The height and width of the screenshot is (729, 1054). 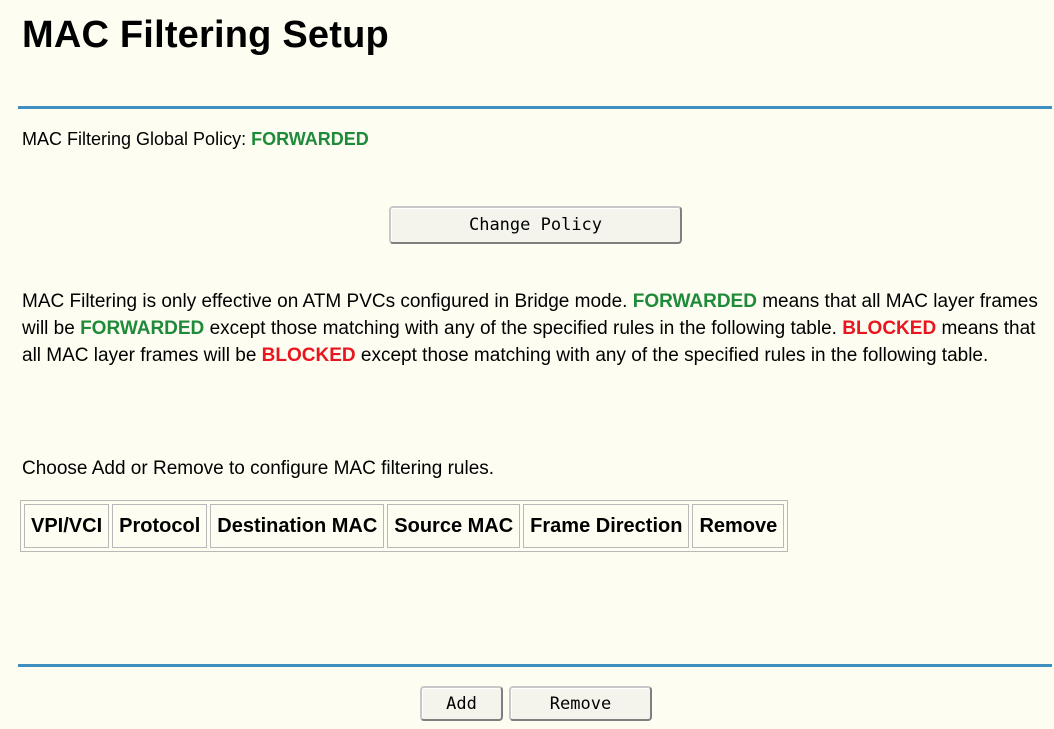 What do you see at coordinates (67, 526) in the screenshot?
I see `column-header-vpi-vci: VPI/VCI` at bounding box center [67, 526].